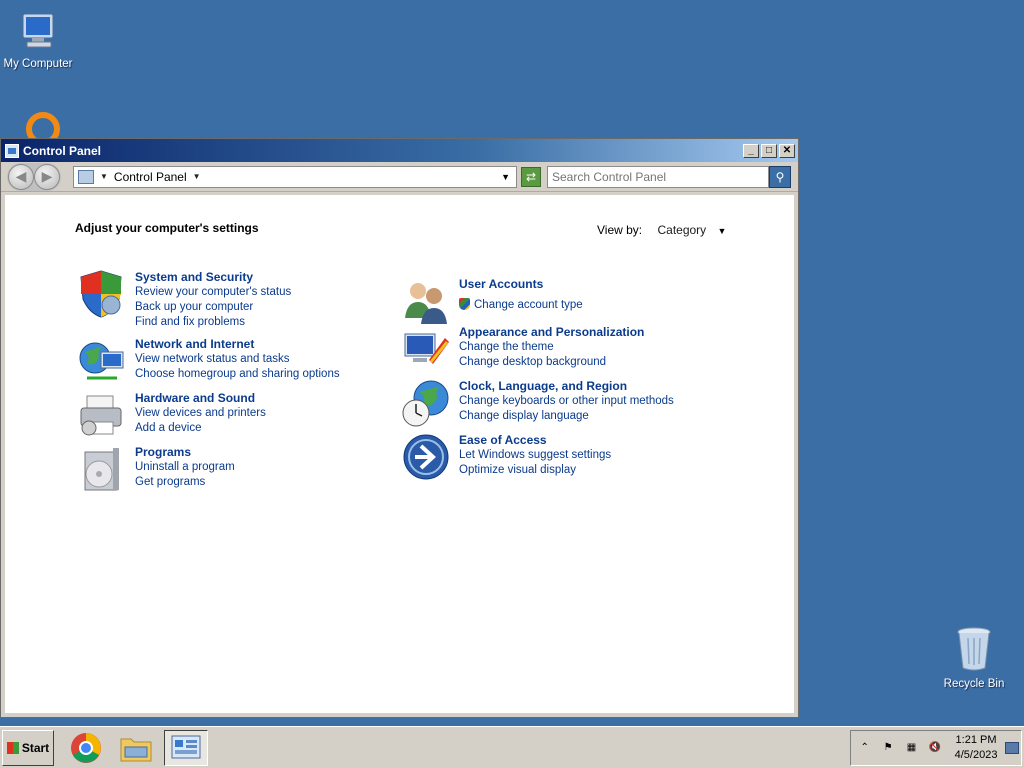 The width and height of the screenshot is (1024, 768). Describe the element at coordinates (237, 374) in the screenshot. I see `homegroup-link: Choose homegroup and sharing options` at that location.